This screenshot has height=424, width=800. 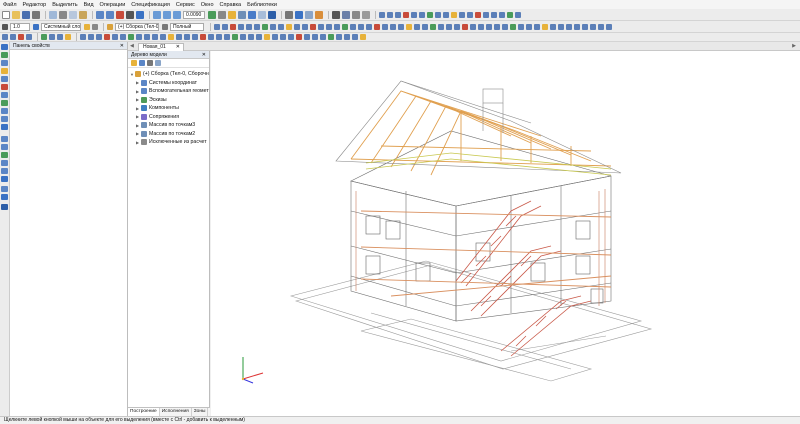 I want to click on preview-icon, so click(x=53, y=14).